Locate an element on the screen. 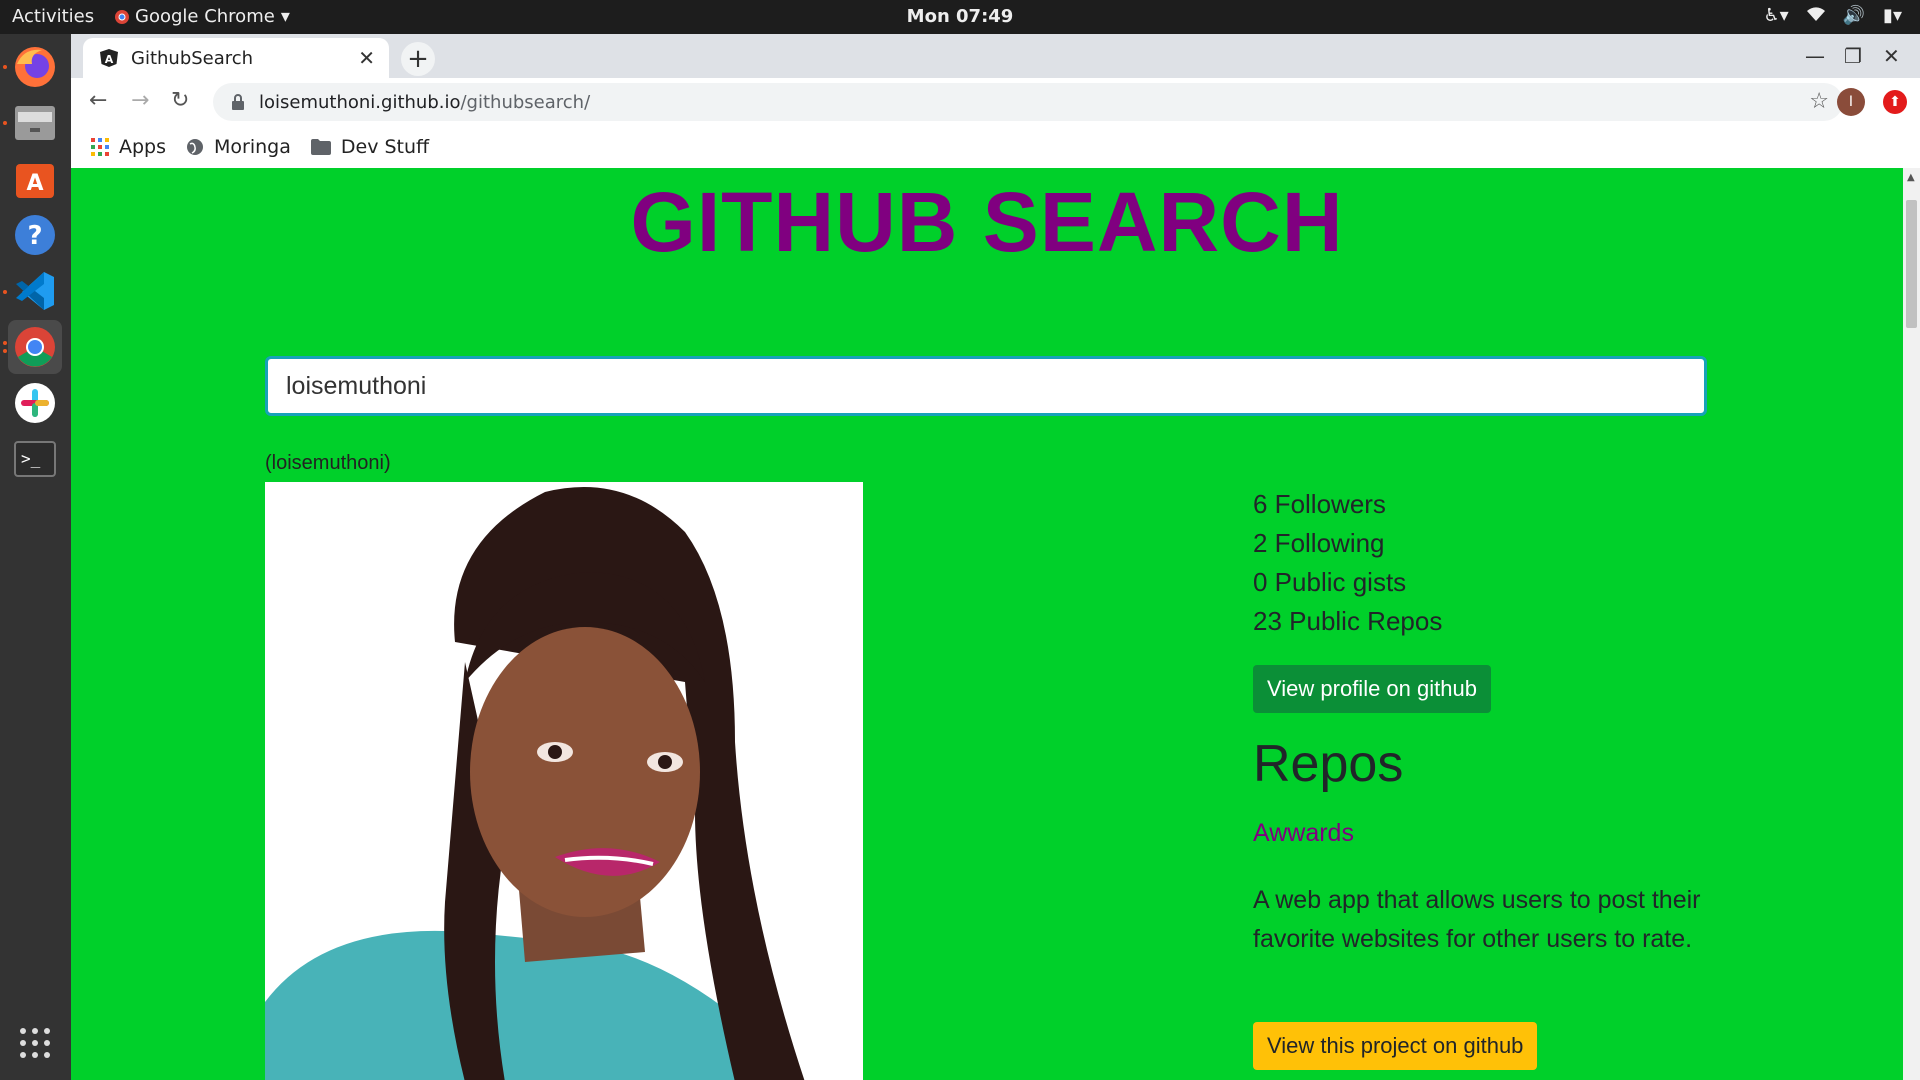 The height and width of the screenshot is (1080, 1920). help-icon: ? is located at coordinates (35, 235).